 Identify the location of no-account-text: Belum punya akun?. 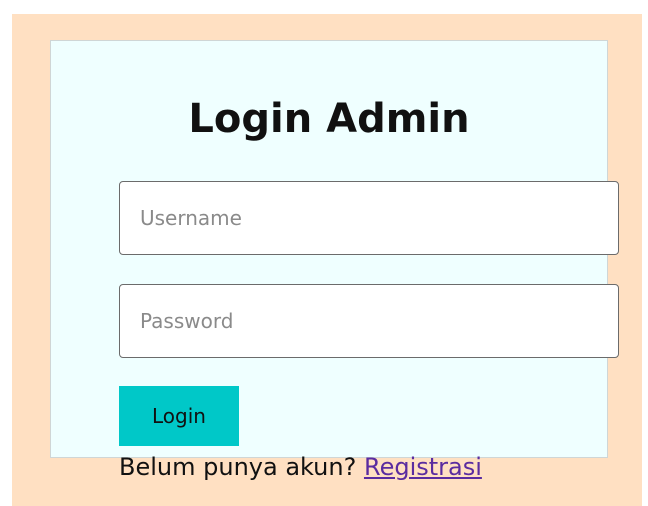
(241, 467).